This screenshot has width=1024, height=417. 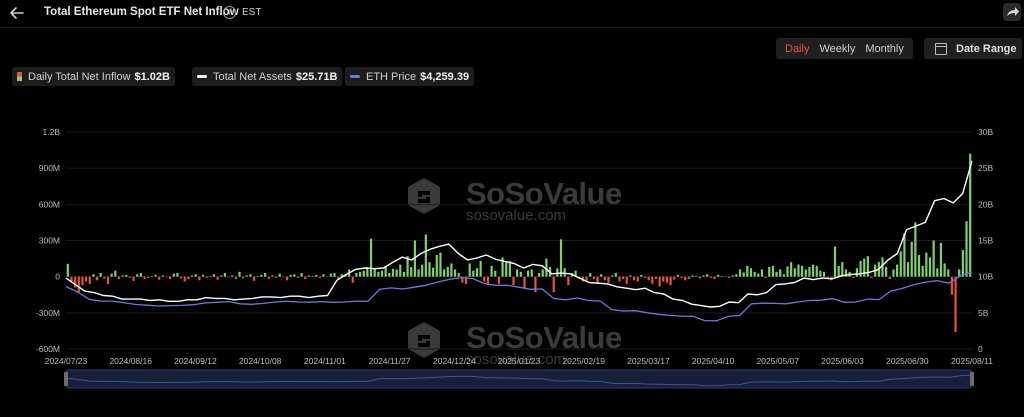 I want to click on x-tick-label: 2024/07/23, so click(x=66, y=361).